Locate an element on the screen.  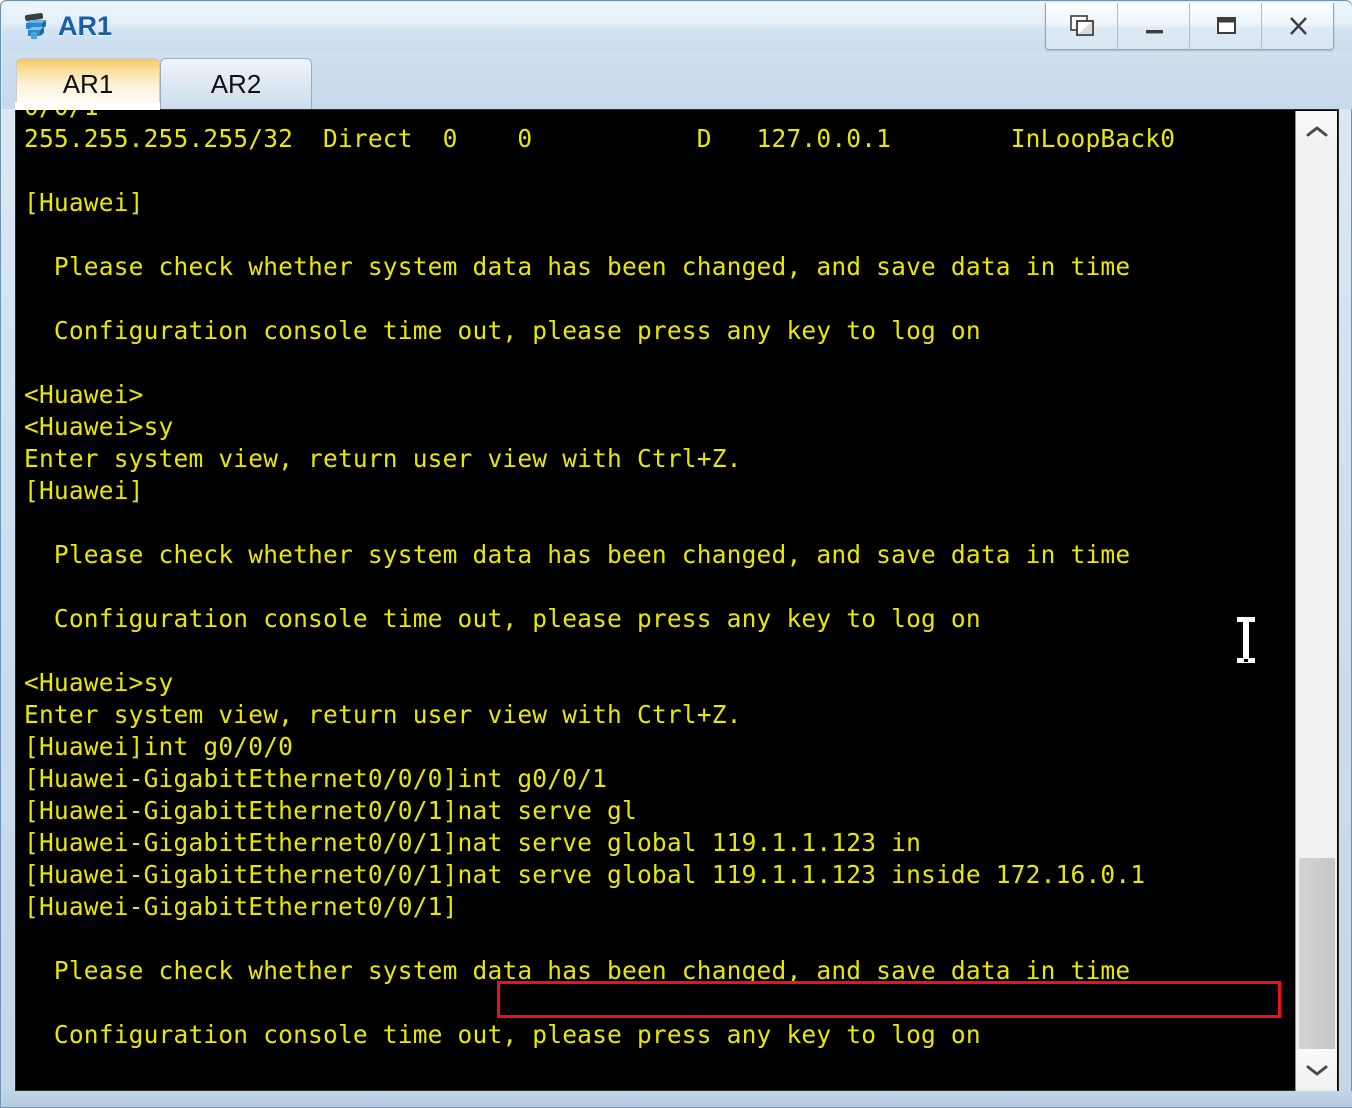
tab-ar2-label: AR2 is located at coordinates (236, 83).